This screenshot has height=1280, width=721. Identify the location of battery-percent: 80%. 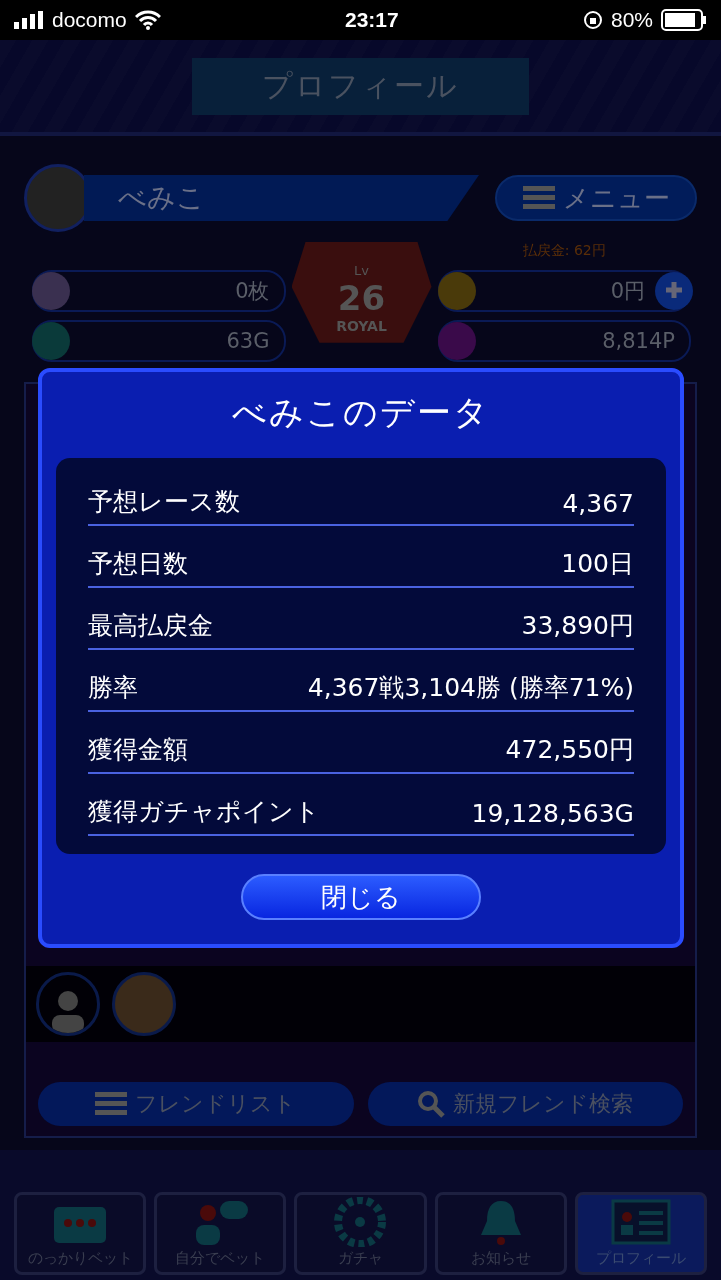
(631, 20).